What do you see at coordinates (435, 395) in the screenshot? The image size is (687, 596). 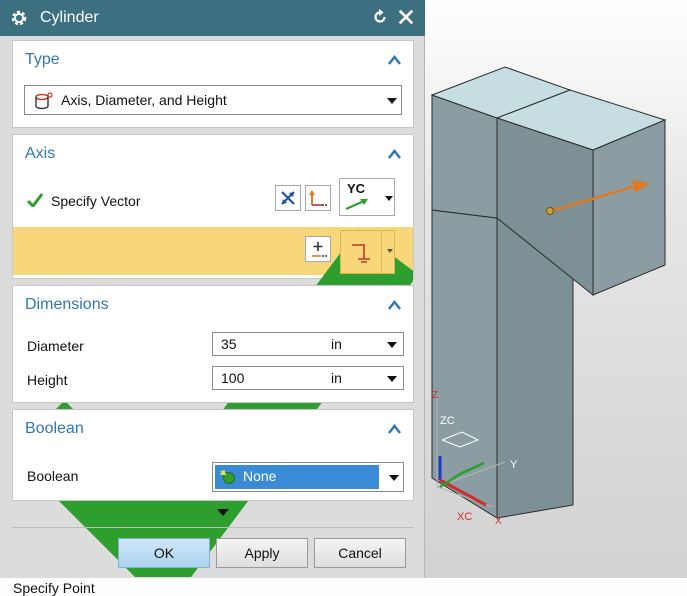 I see `z-axis-label: Z` at bounding box center [435, 395].